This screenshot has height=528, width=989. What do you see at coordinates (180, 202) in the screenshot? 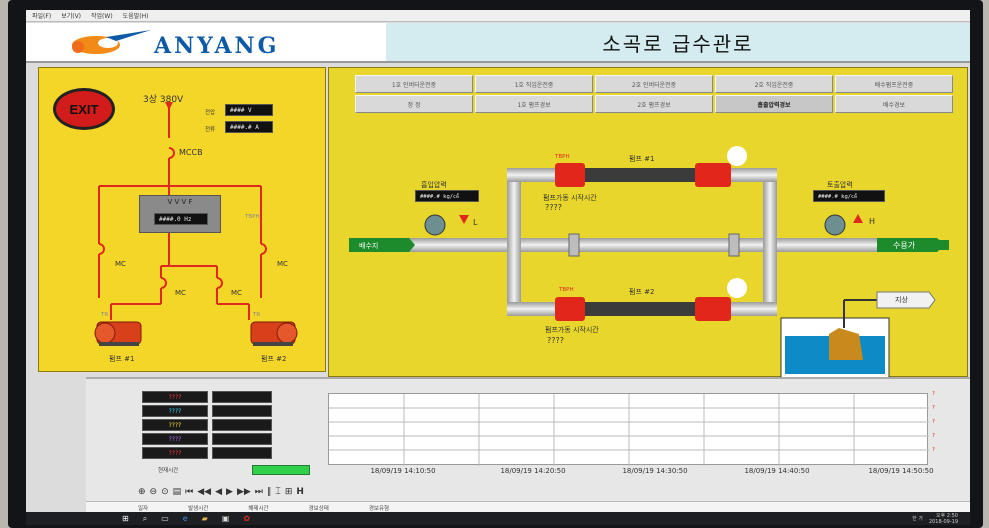
I see `vvvf-title: V V V F` at bounding box center [180, 202].